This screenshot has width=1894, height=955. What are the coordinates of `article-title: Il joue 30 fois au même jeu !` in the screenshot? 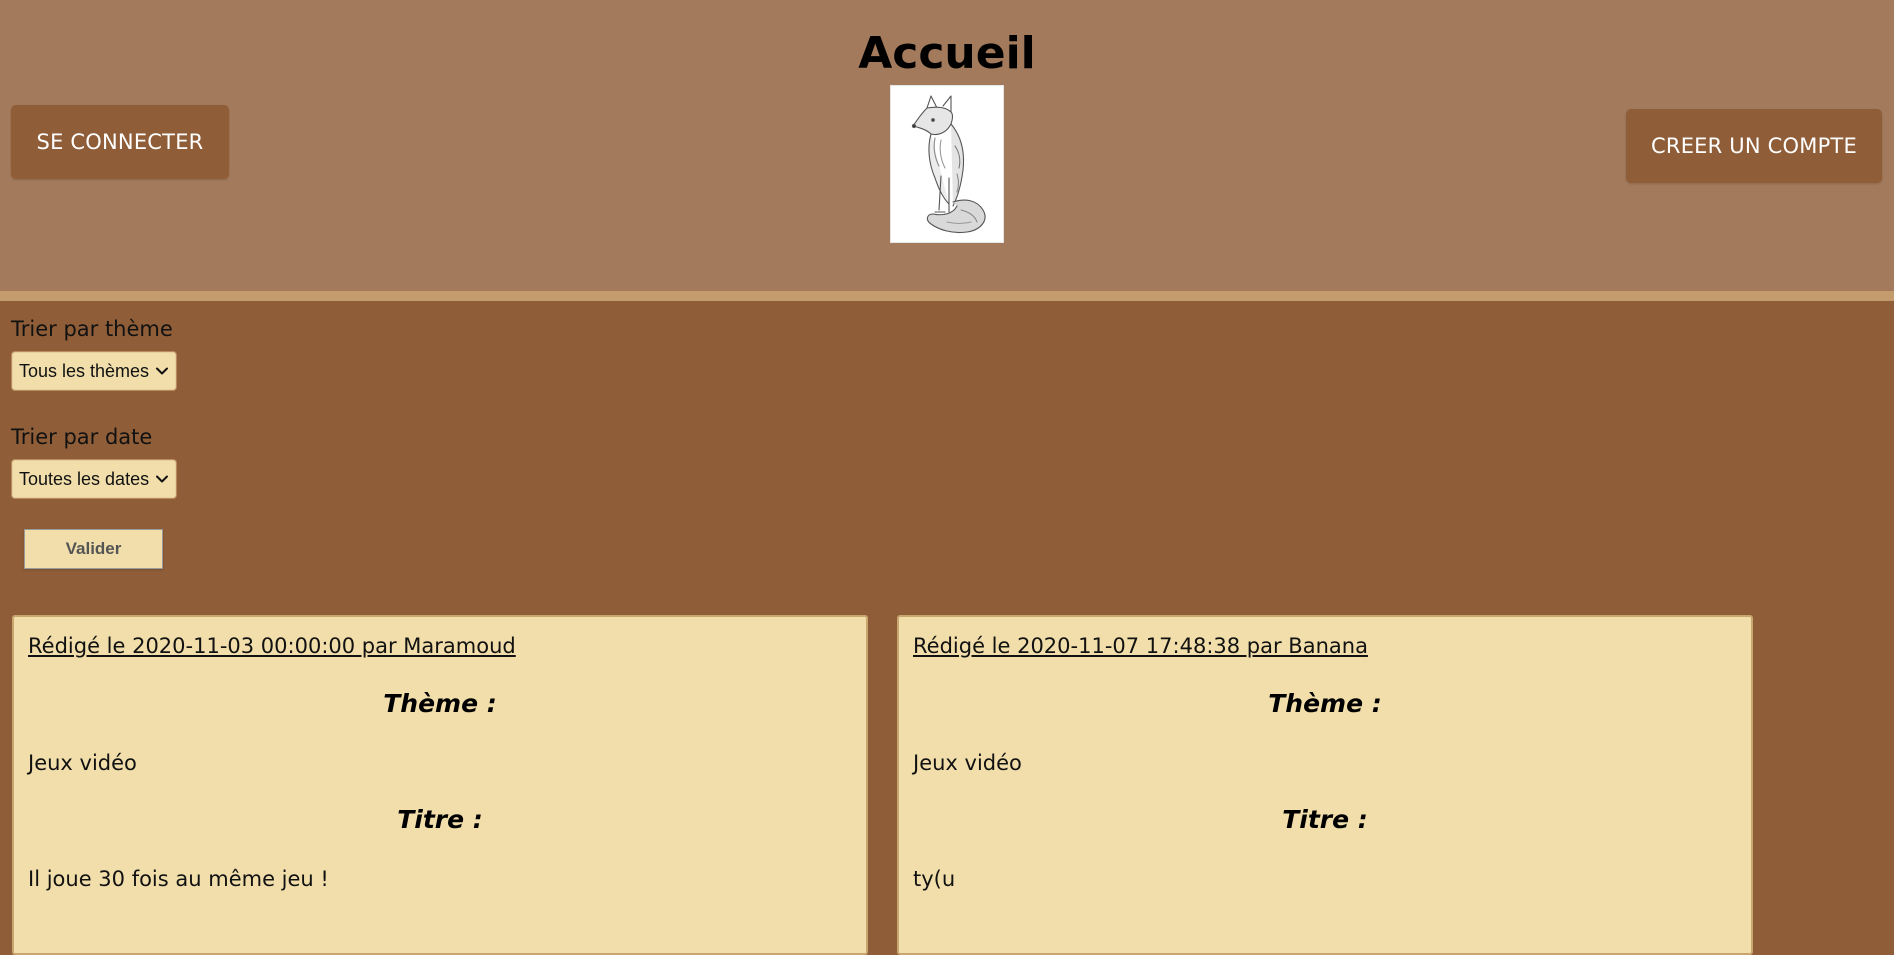 It's located at (178, 879).